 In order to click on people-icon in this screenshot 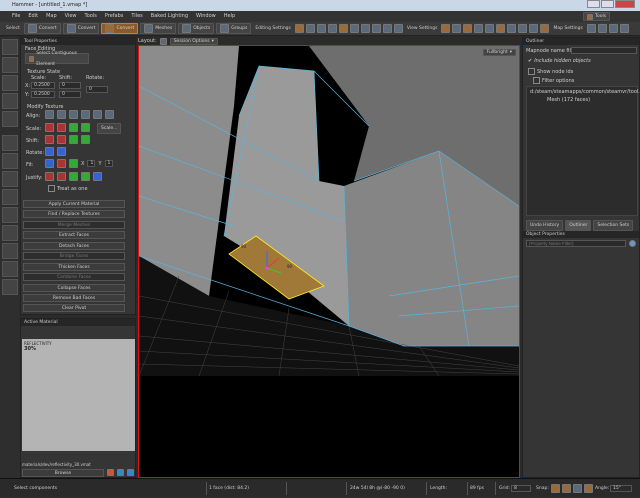, I will do `click(457, 28)`.